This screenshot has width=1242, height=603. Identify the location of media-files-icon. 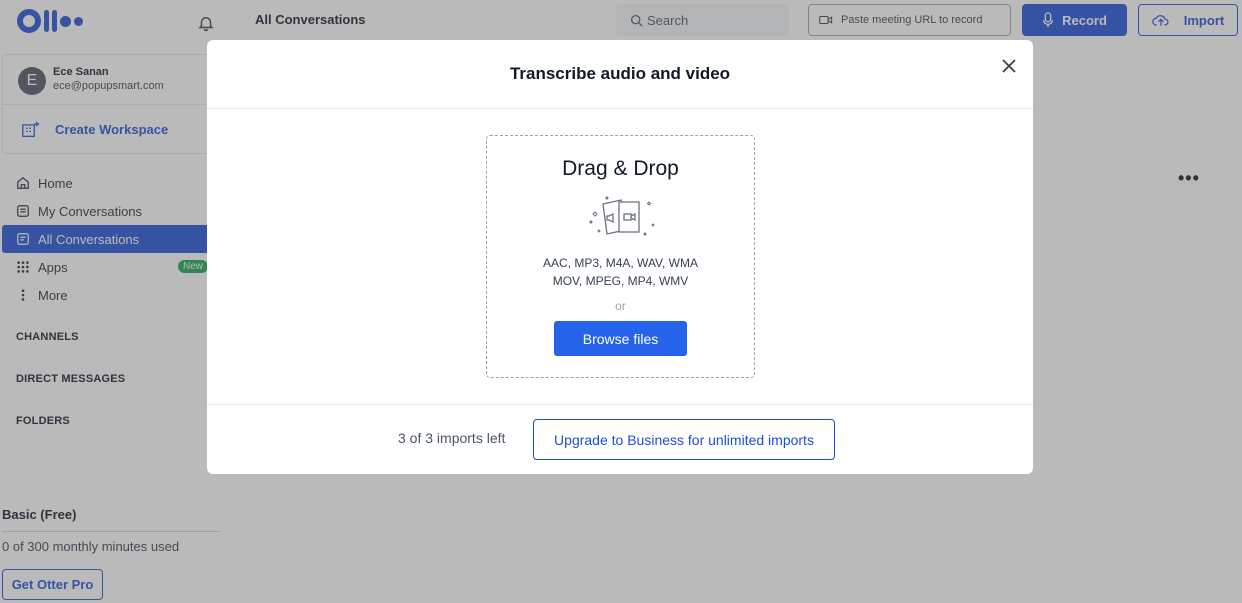
(622, 216).